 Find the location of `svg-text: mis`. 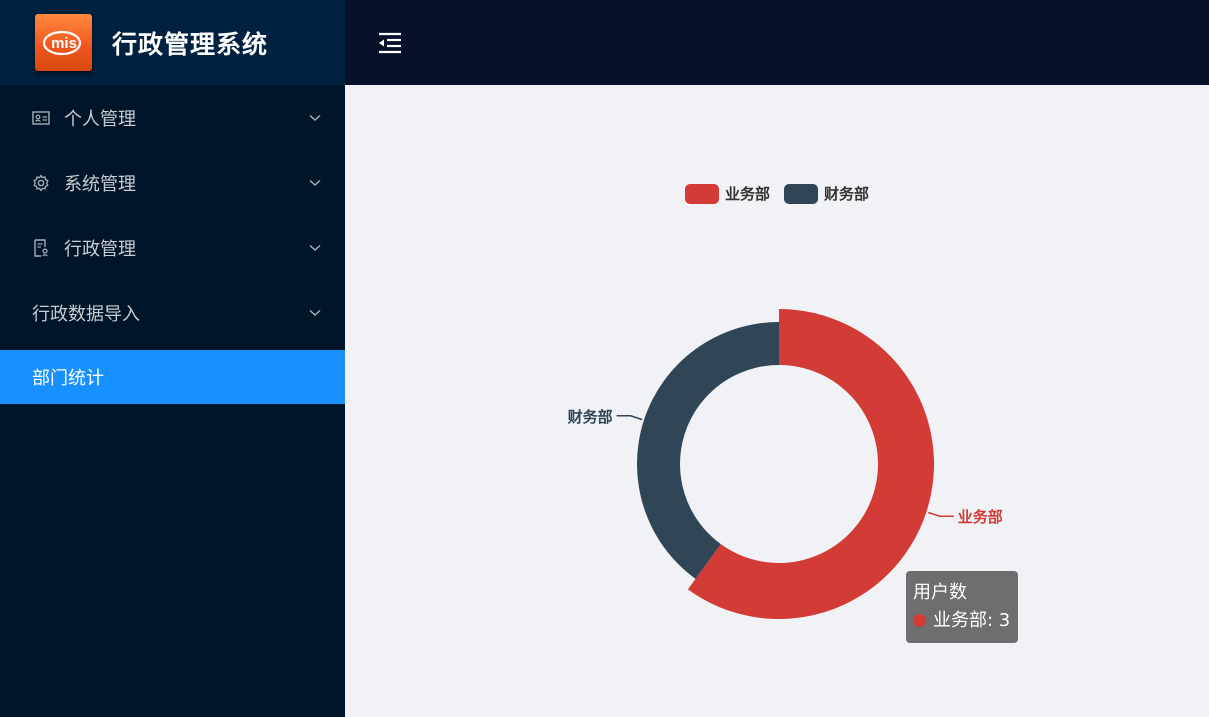

svg-text: mis is located at coordinates (64, 43).